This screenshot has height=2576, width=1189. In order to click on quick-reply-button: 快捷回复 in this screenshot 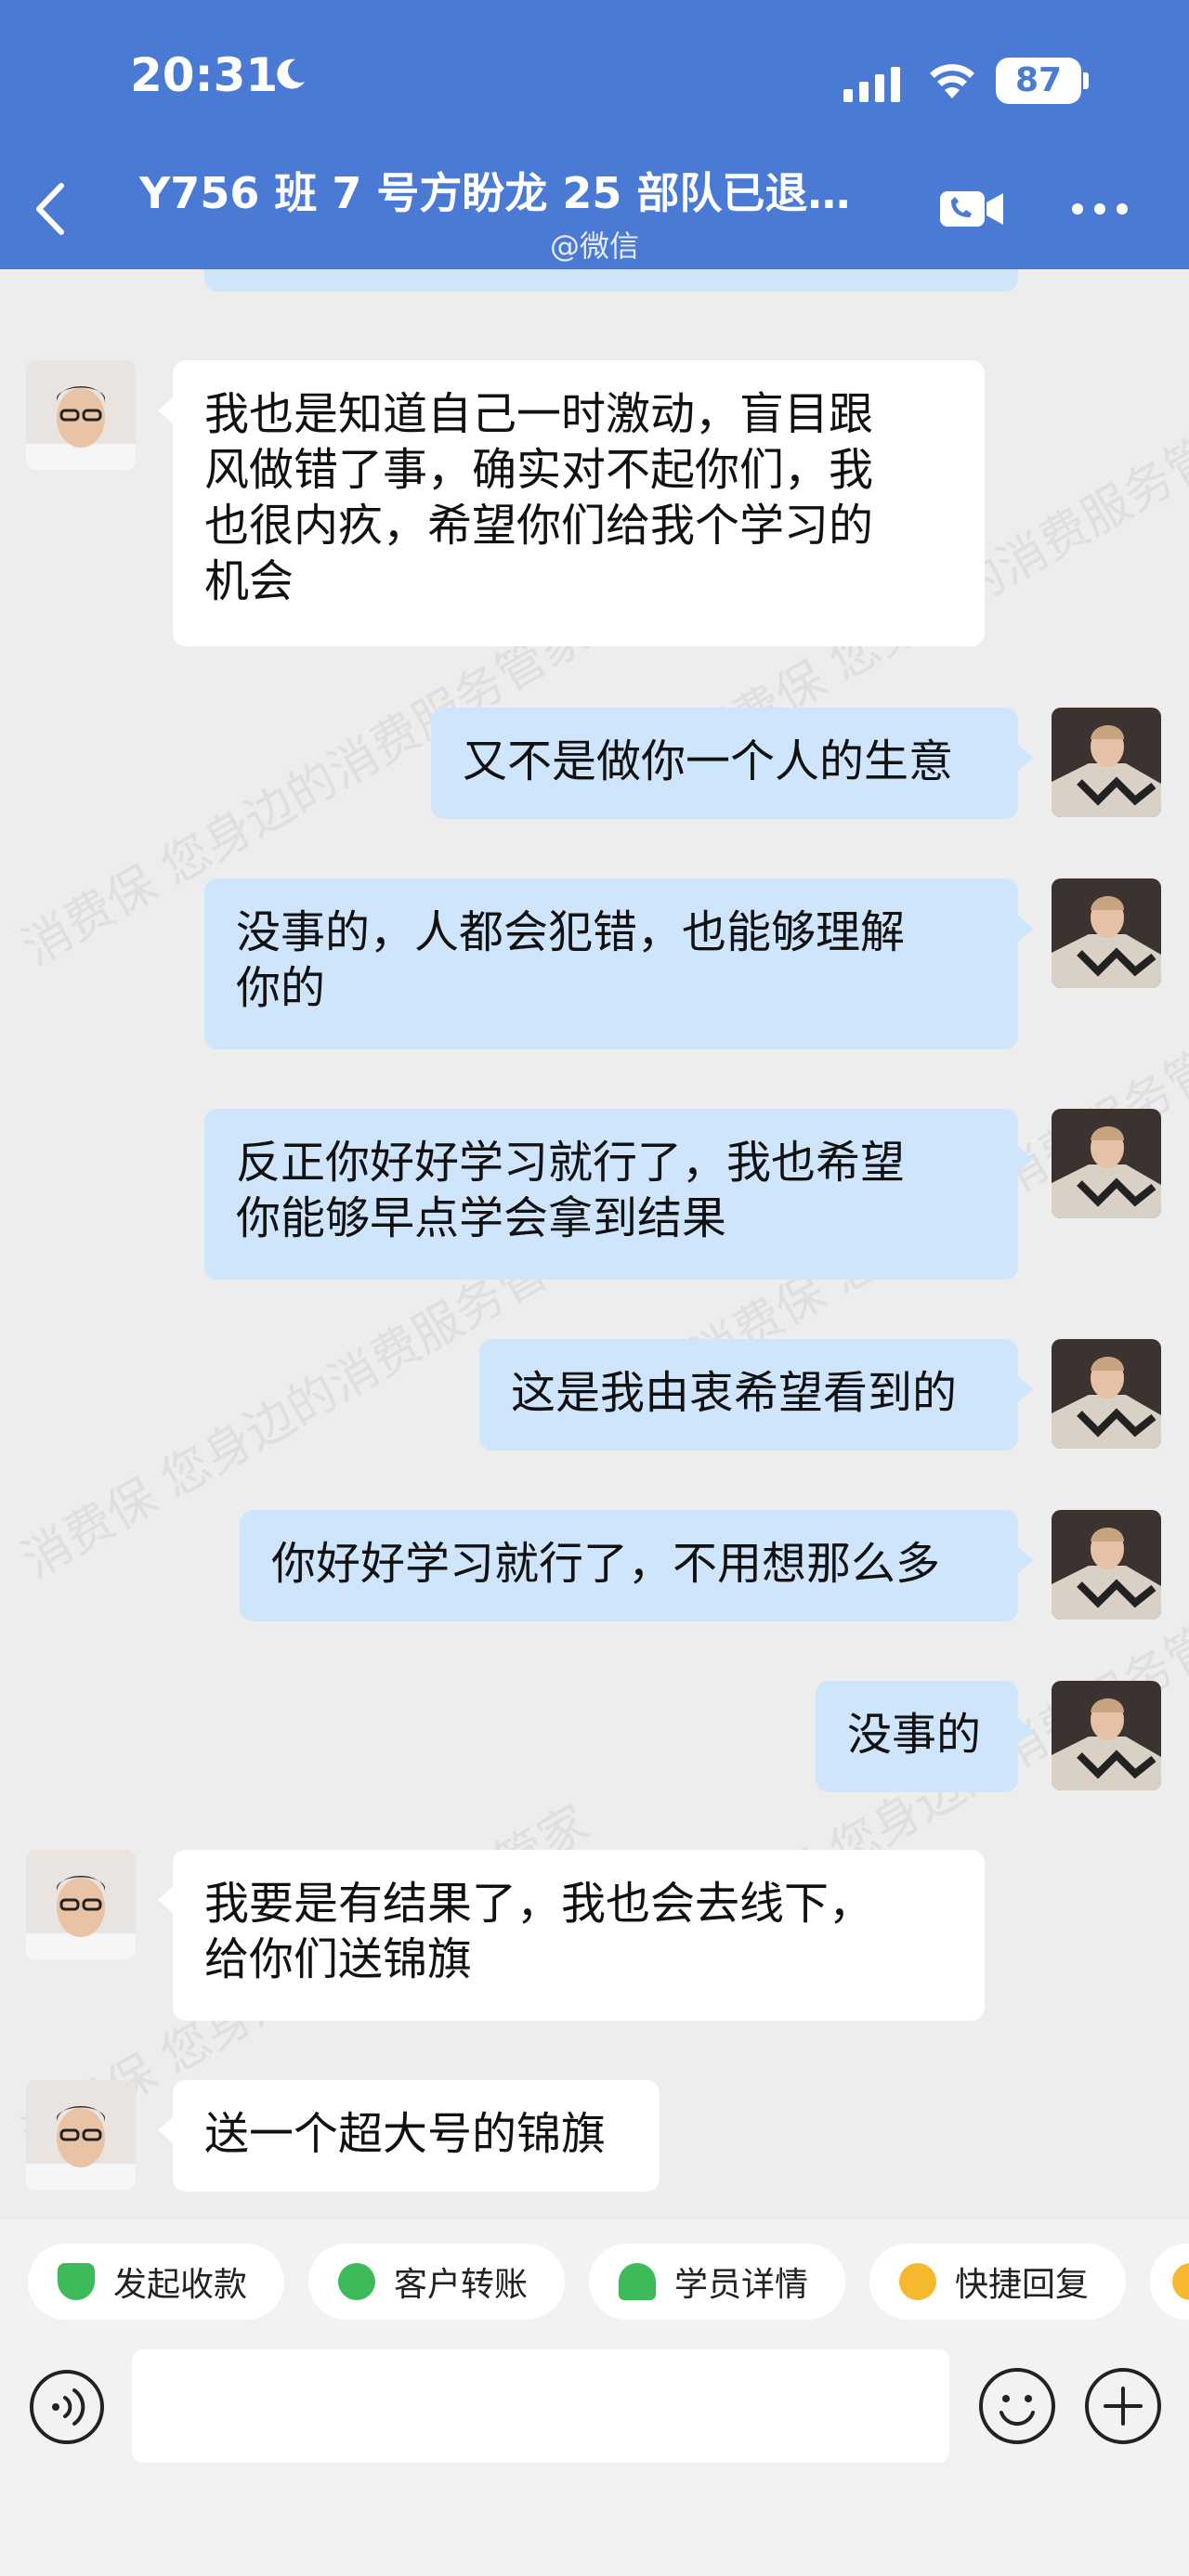, I will do `click(998, 2282)`.